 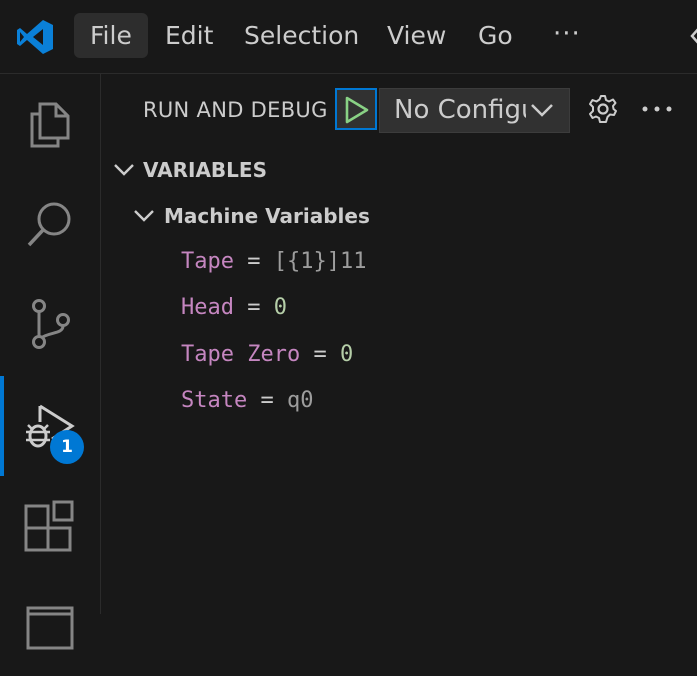 What do you see at coordinates (320, 261) in the screenshot?
I see `variable-value: [{1}]11` at bounding box center [320, 261].